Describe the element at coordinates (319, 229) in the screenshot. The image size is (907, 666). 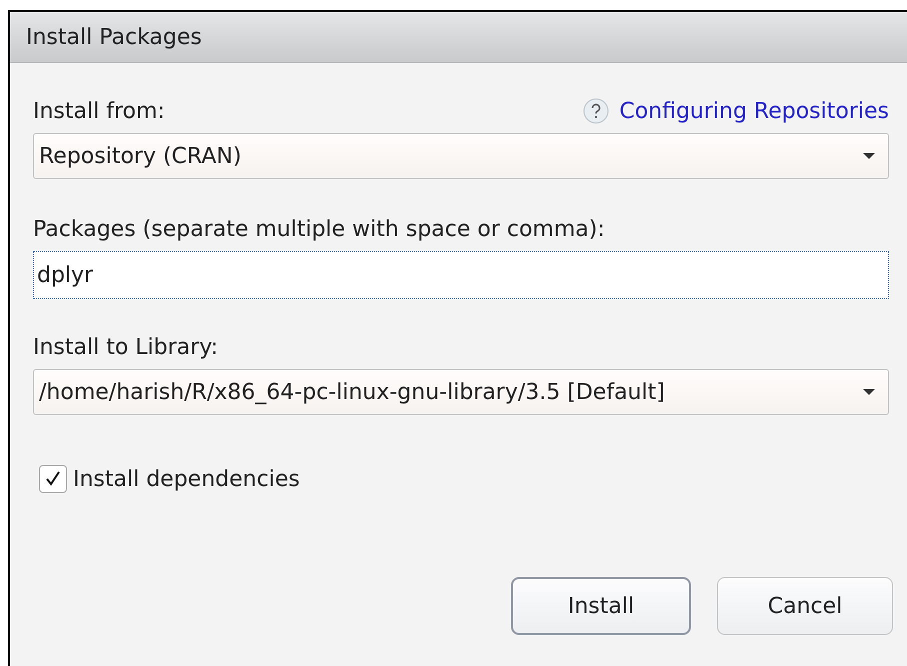
I see `field-label: Packages (separate multiple with space or comma):` at that location.